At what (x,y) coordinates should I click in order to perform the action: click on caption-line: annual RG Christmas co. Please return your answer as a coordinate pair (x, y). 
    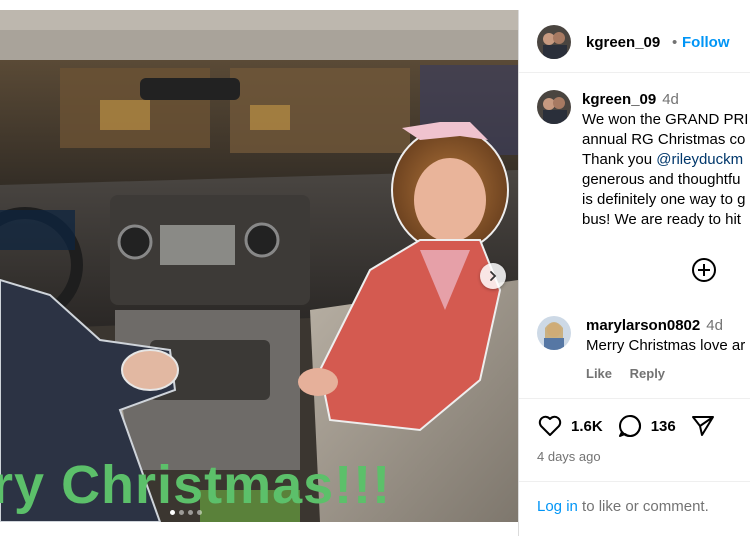
    Looking at the image, I should click on (664, 139).